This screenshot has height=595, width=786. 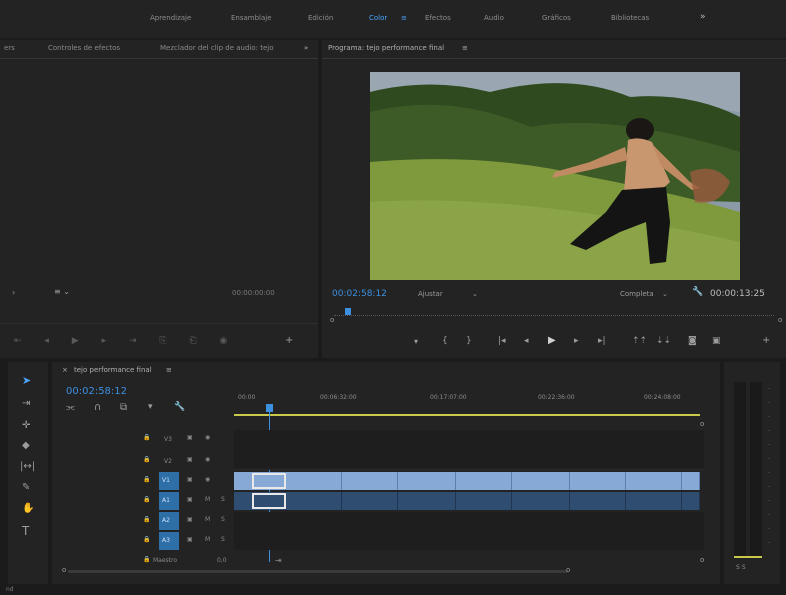 I want to click on scrubber-right-handle: o, so click(x=780, y=320).